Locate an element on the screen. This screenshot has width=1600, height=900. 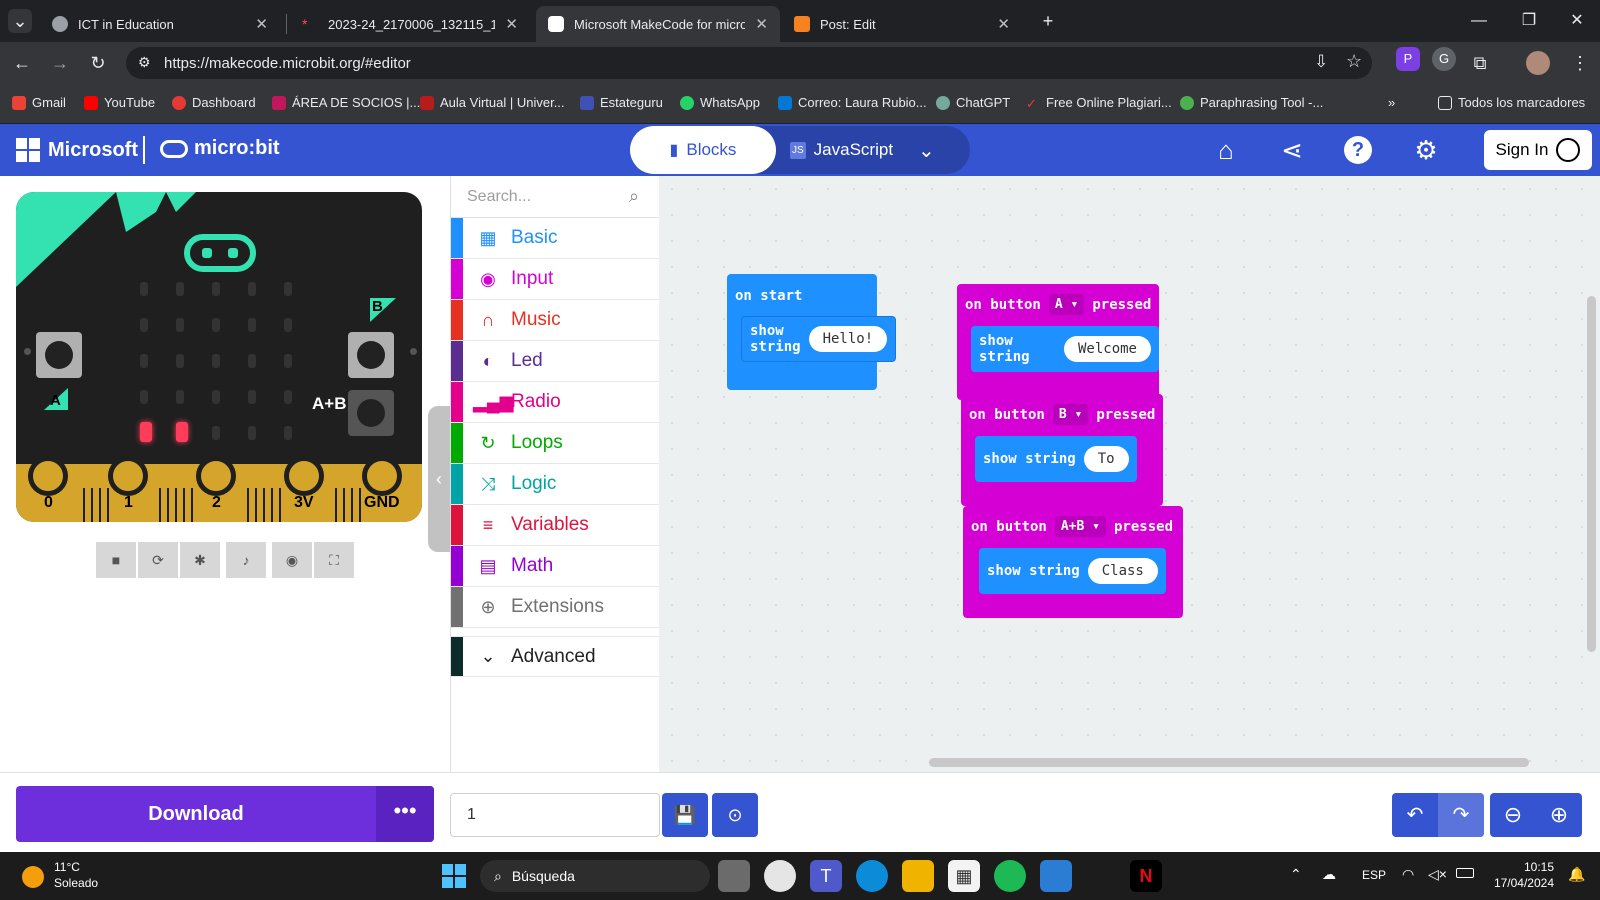
help-icon: ? is located at coordinates (1358, 150).